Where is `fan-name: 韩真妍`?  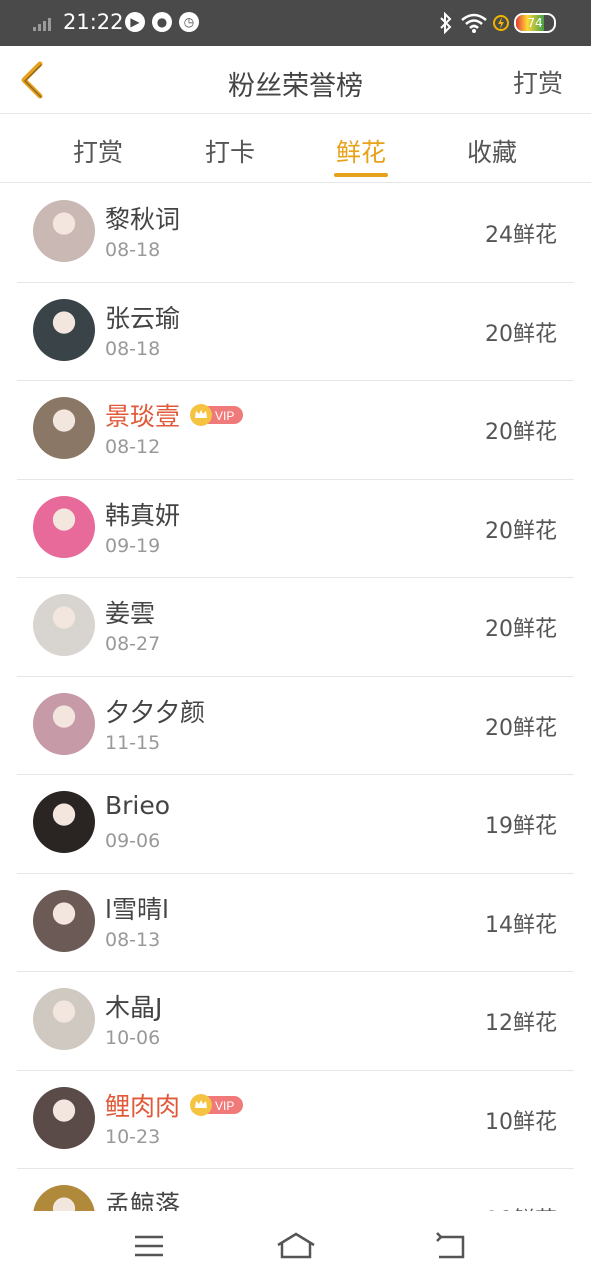
fan-name: 韩真妍 is located at coordinates (142, 514).